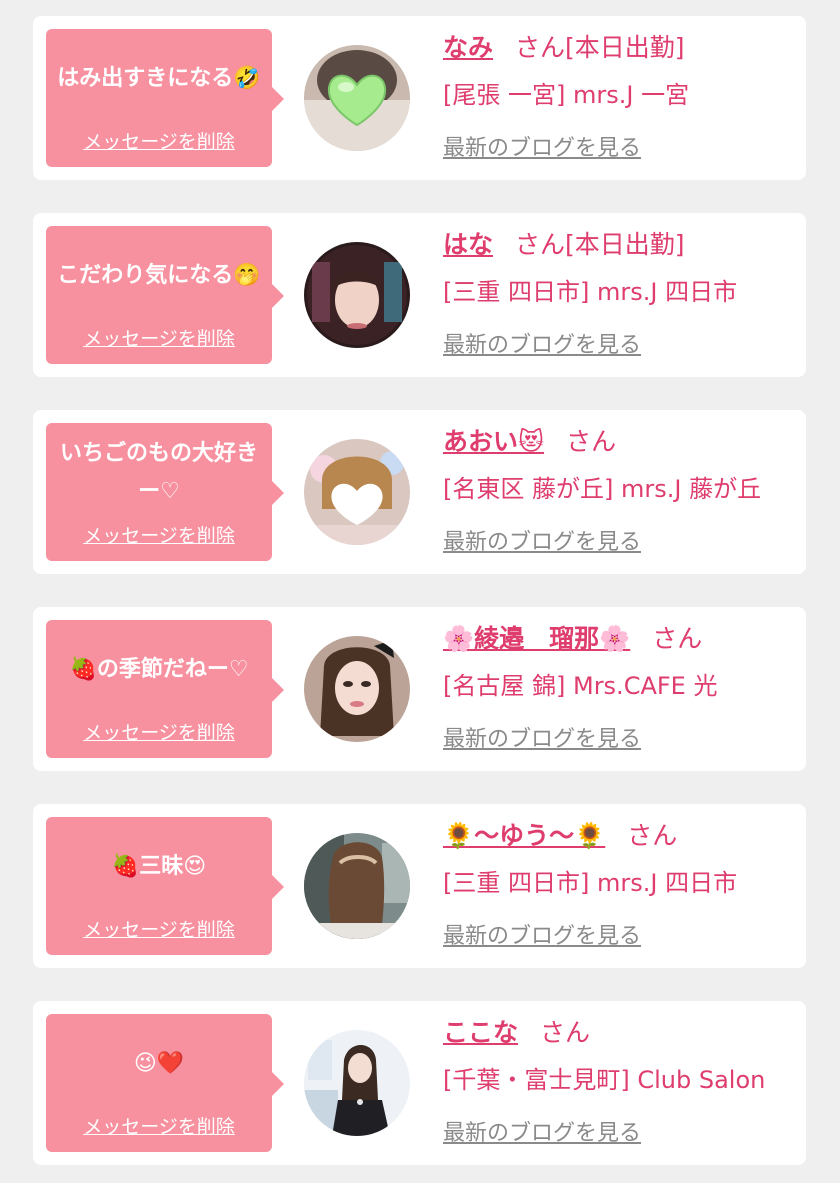 The width and height of the screenshot is (840, 1183). Describe the element at coordinates (480, 1032) in the screenshot. I see `cast-name-link: ここな` at that location.